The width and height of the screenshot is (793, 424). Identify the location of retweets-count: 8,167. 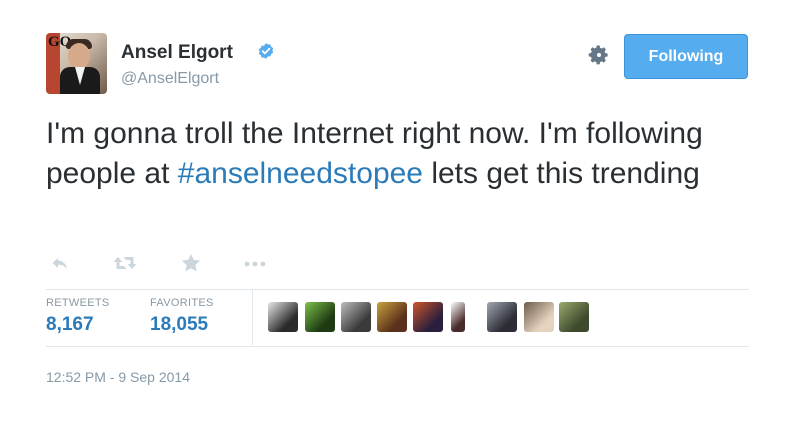
(70, 325).